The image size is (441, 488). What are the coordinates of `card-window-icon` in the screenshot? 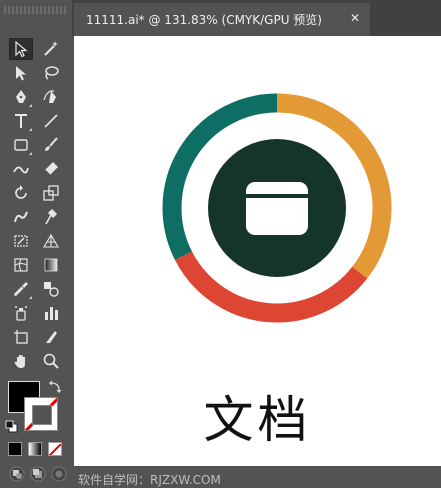 It's located at (277, 208).